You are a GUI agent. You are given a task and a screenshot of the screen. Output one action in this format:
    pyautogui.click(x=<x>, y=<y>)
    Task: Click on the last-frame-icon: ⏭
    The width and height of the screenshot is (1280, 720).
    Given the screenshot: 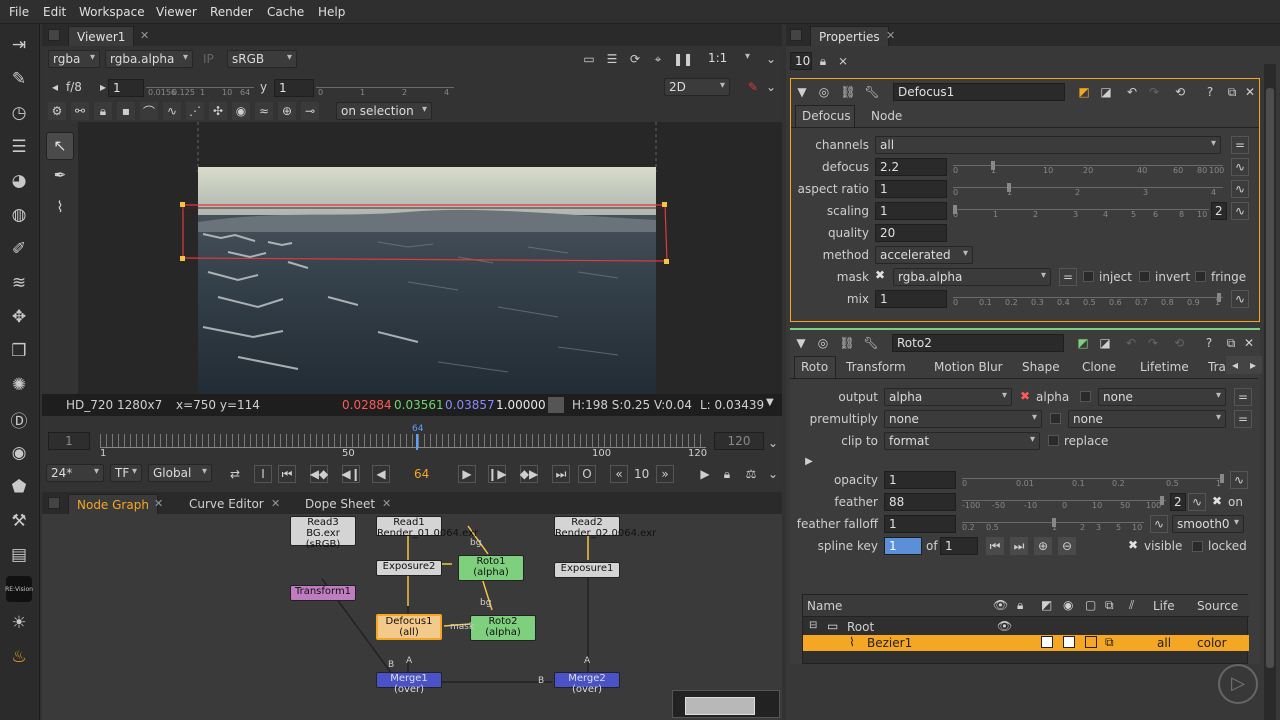 What is the action you would take?
    pyautogui.click(x=561, y=474)
    